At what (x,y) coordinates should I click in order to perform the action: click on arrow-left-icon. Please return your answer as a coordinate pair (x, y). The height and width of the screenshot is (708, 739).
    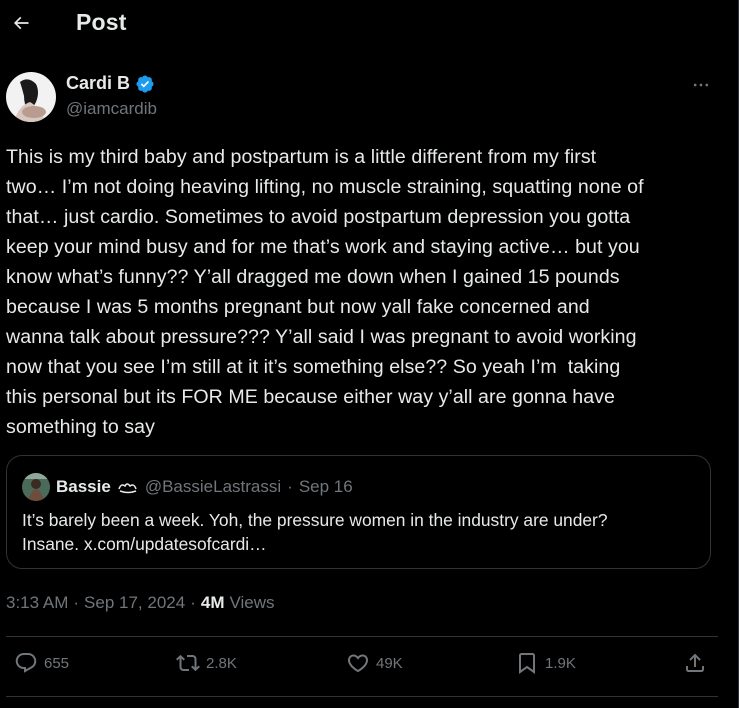
    Looking at the image, I should click on (21, 23).